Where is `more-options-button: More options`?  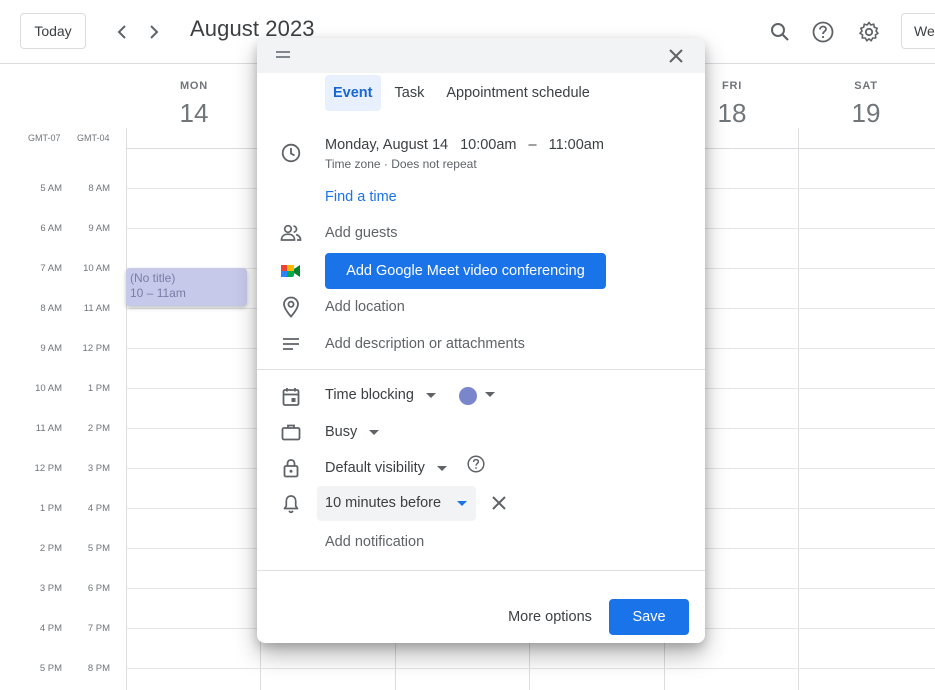 more-options-button: More options is located at coordinates (550, 617).